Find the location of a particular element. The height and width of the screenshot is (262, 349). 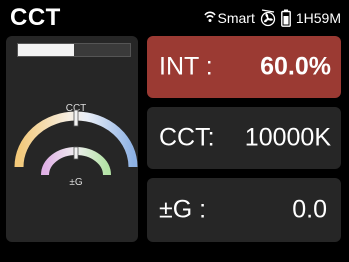

cct-marker is located at coordinates (76, 118).